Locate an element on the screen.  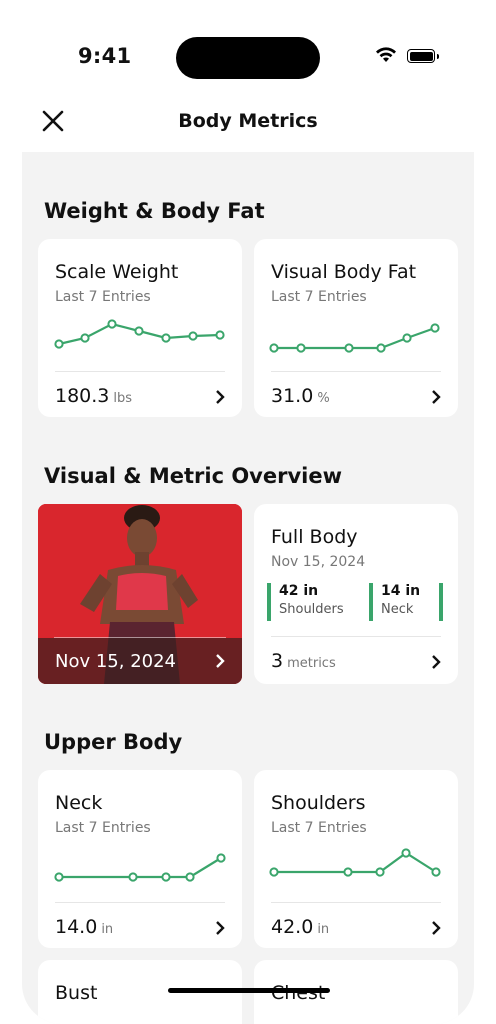
card-unit: % is located at coordinates (323, 398).